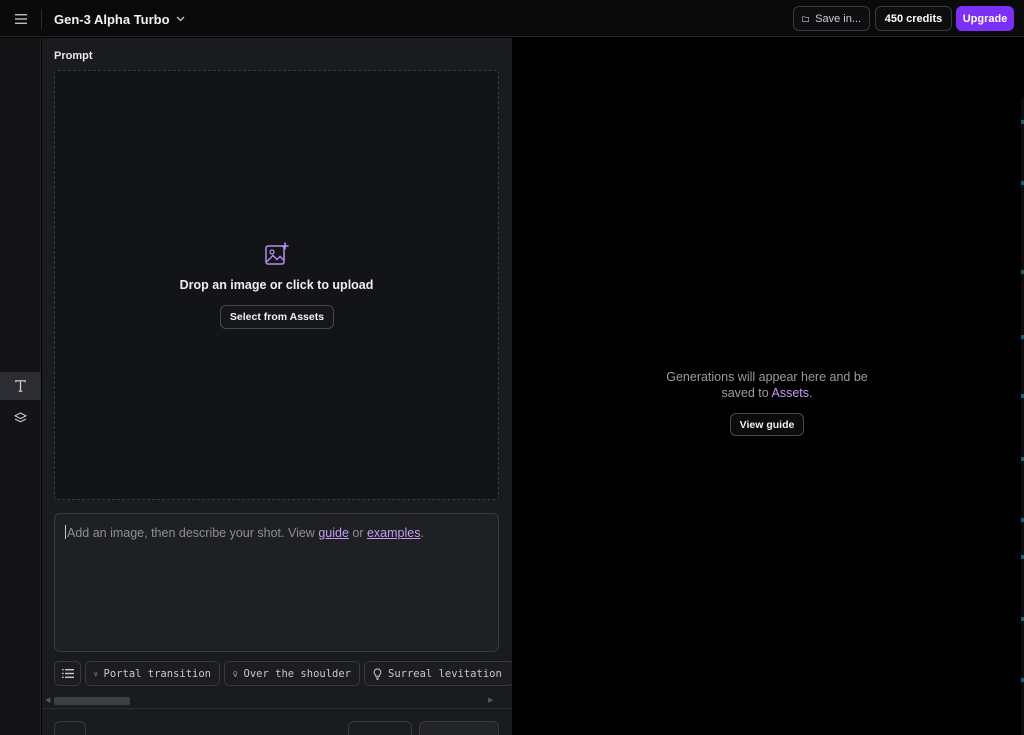 The width and height of the screenshot is (1024, 735). I want to click on upgrade-label: Upgrade, so click(985, 18).